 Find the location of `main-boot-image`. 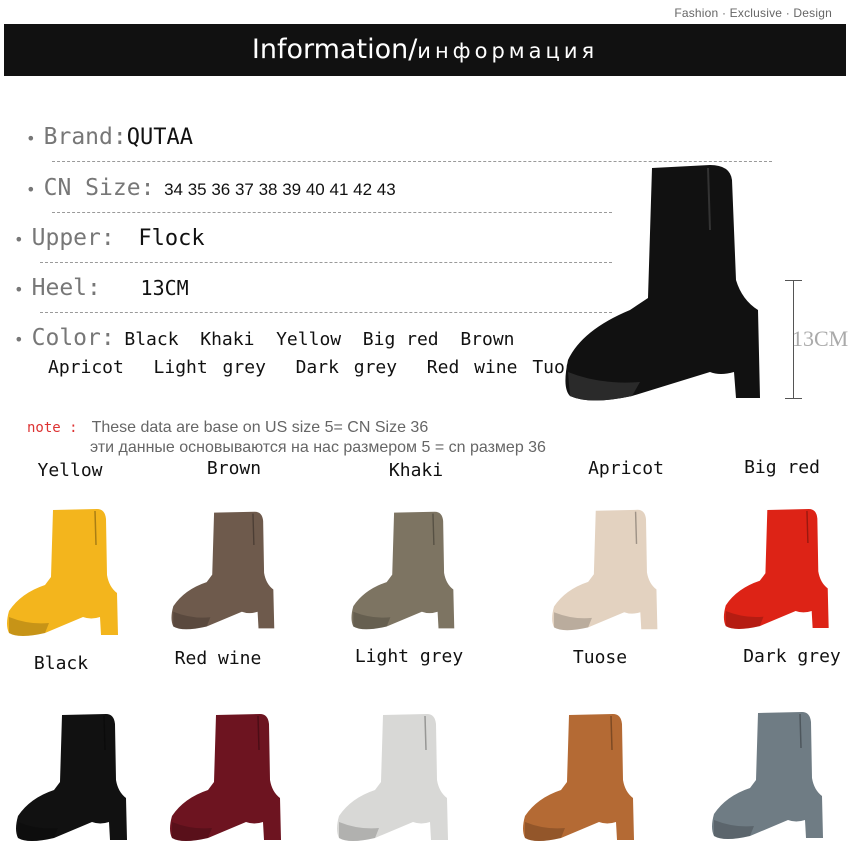

main-boot-image is located at coordinates (662, 283).